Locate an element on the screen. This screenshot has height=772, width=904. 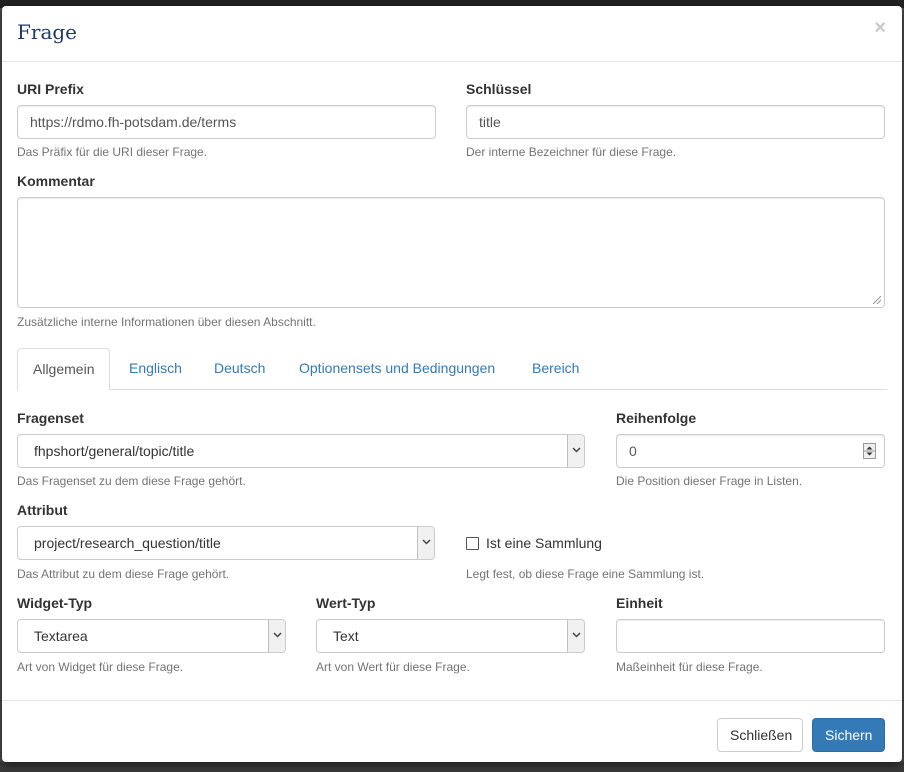
attribute-select: project/research_question/title is located at coordinates (226, 543).